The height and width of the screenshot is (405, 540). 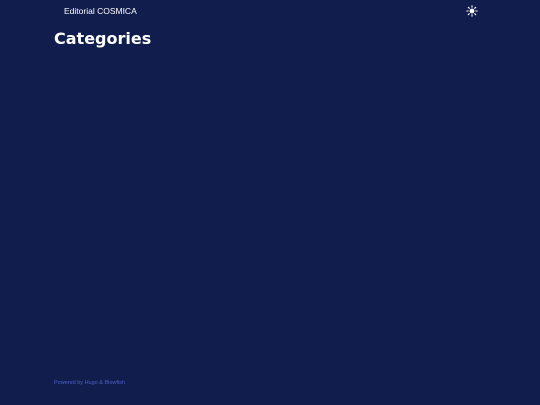 I want to click on page-title: Categories, so click(x=103, y=38).